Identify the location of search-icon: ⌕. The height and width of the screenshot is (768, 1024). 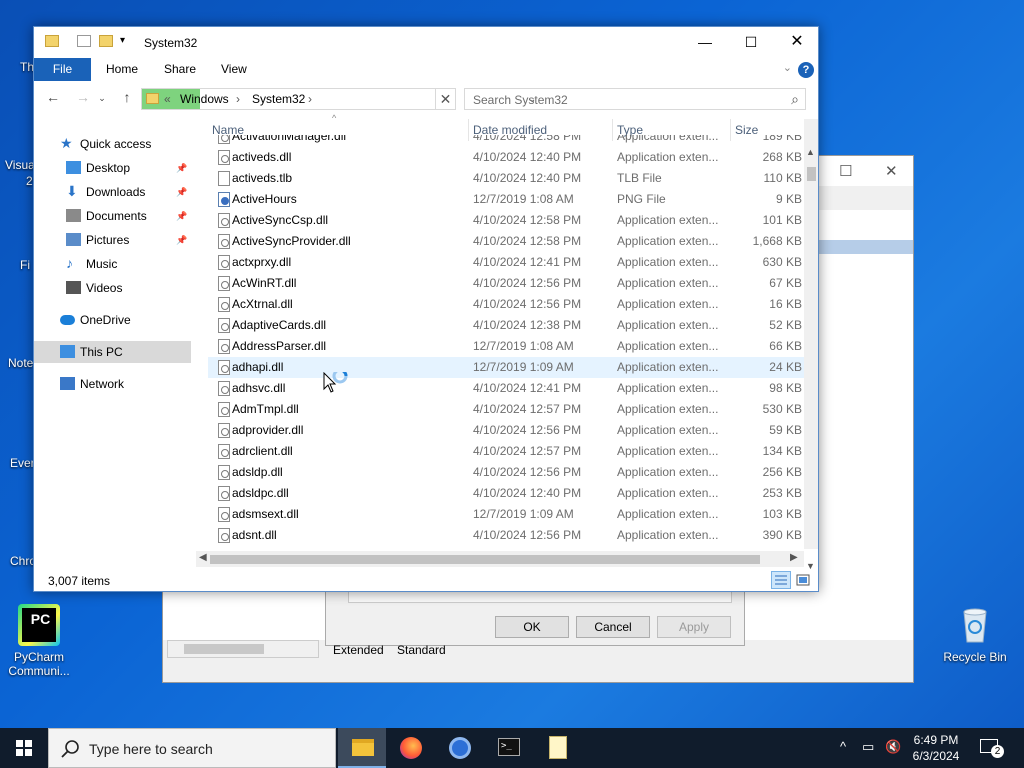
(795, 99).